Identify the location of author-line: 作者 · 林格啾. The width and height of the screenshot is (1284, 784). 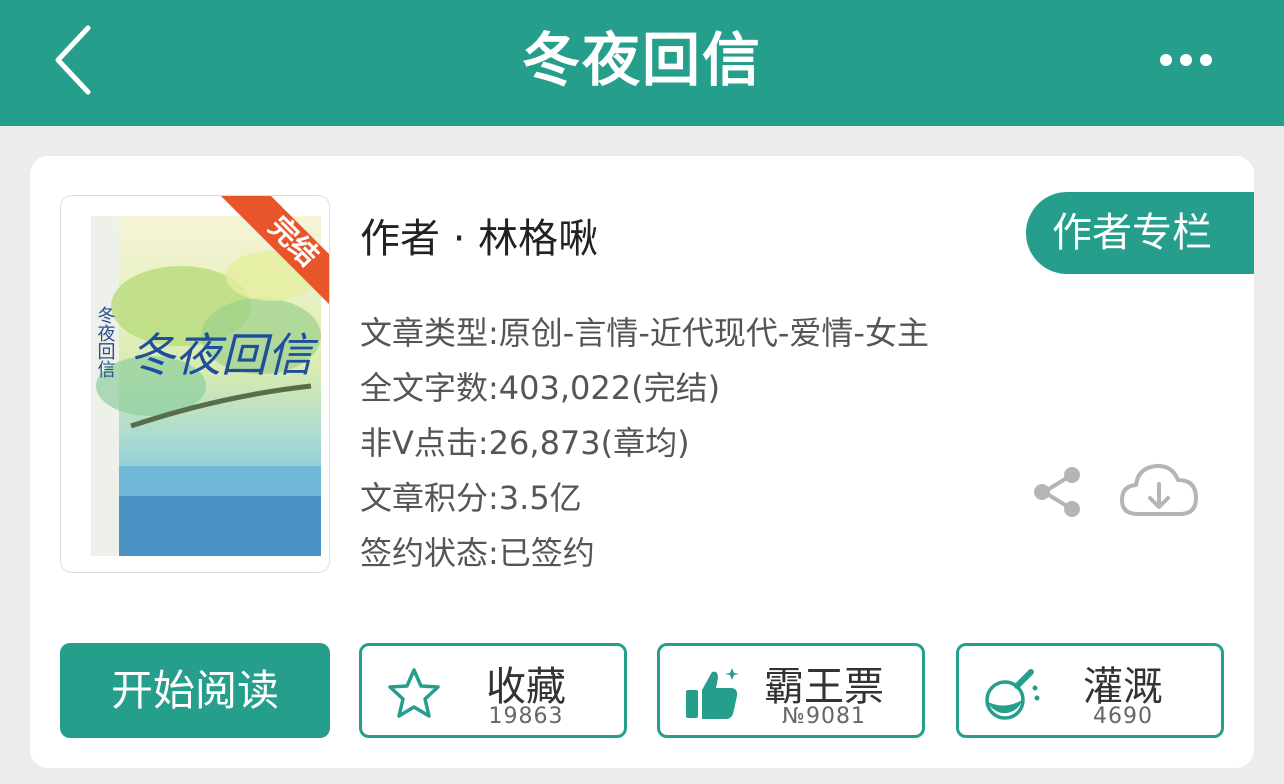
(479, 235).